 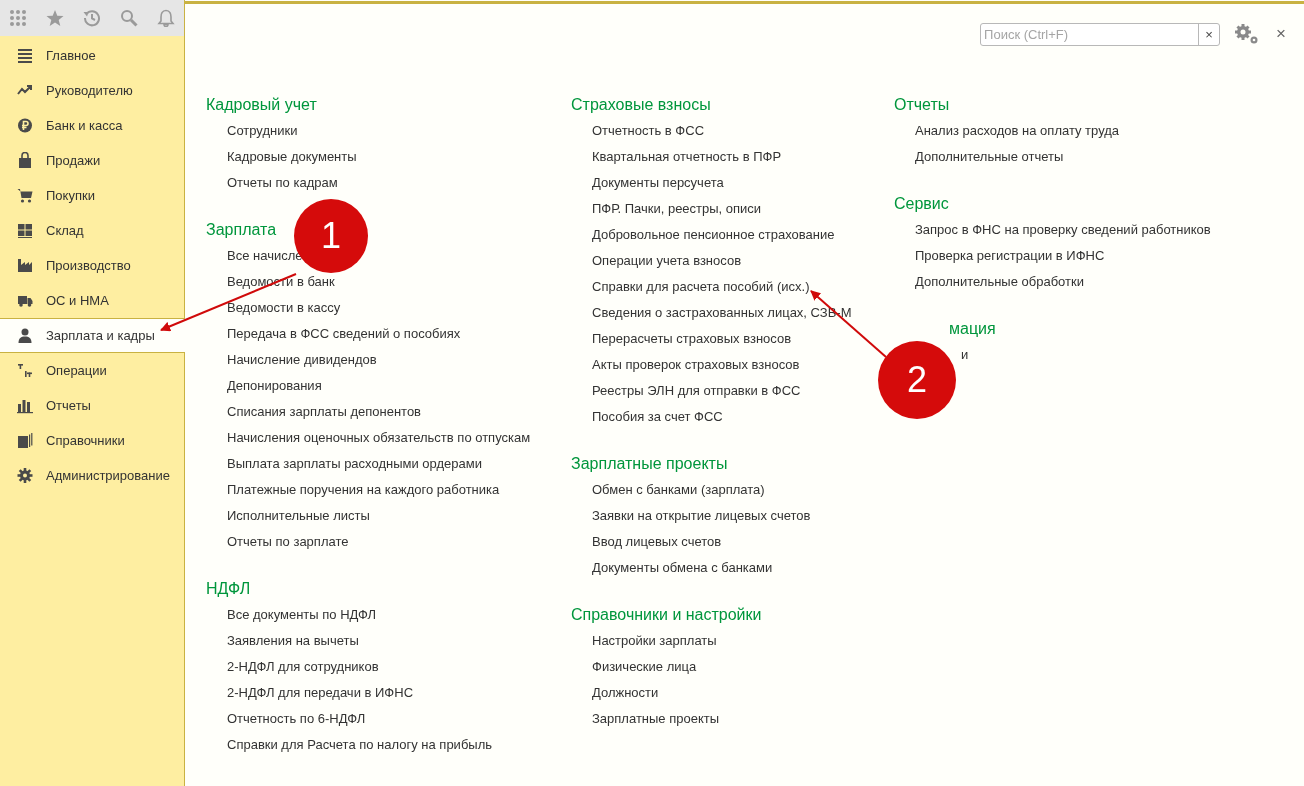 I want to click on sidebar-item: Банк и касса, so click(x=92, y=125).